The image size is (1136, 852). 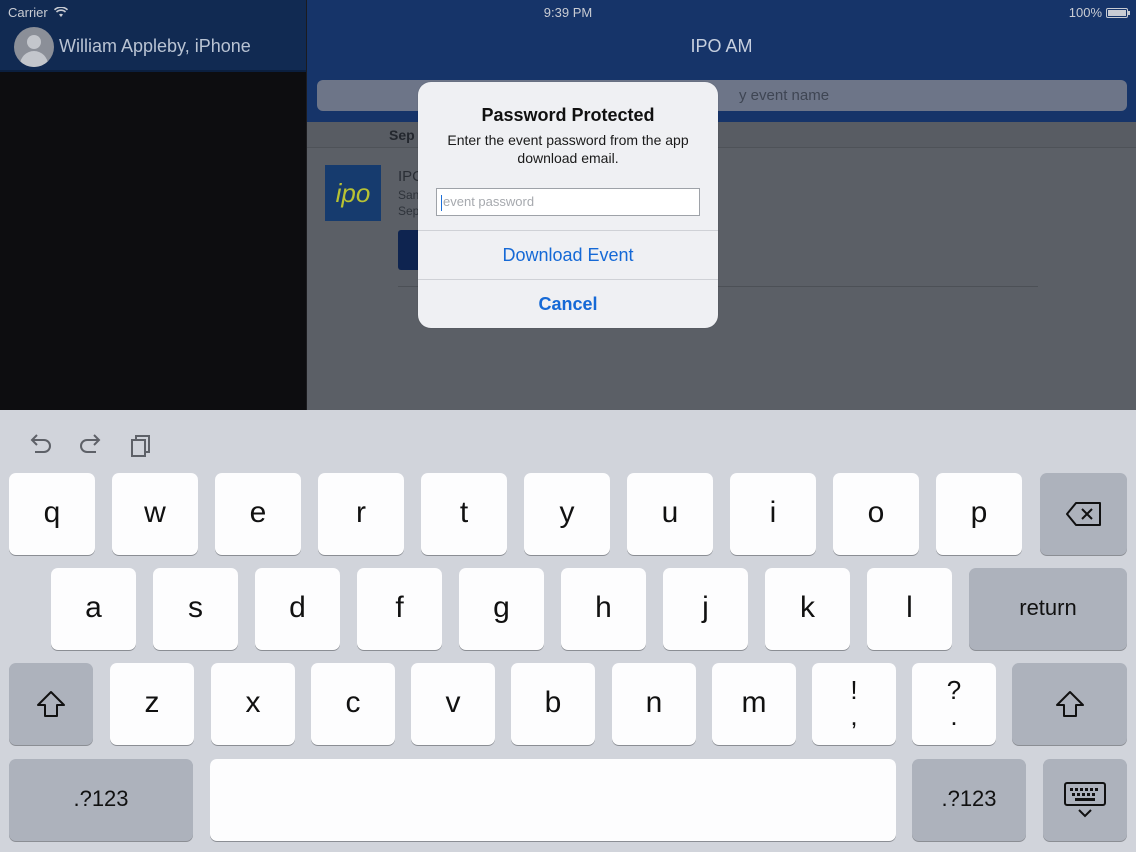 What do you see at coordinates (34, 47) in the screenshot?
I see `avatar` at bounding box center [34, 47].